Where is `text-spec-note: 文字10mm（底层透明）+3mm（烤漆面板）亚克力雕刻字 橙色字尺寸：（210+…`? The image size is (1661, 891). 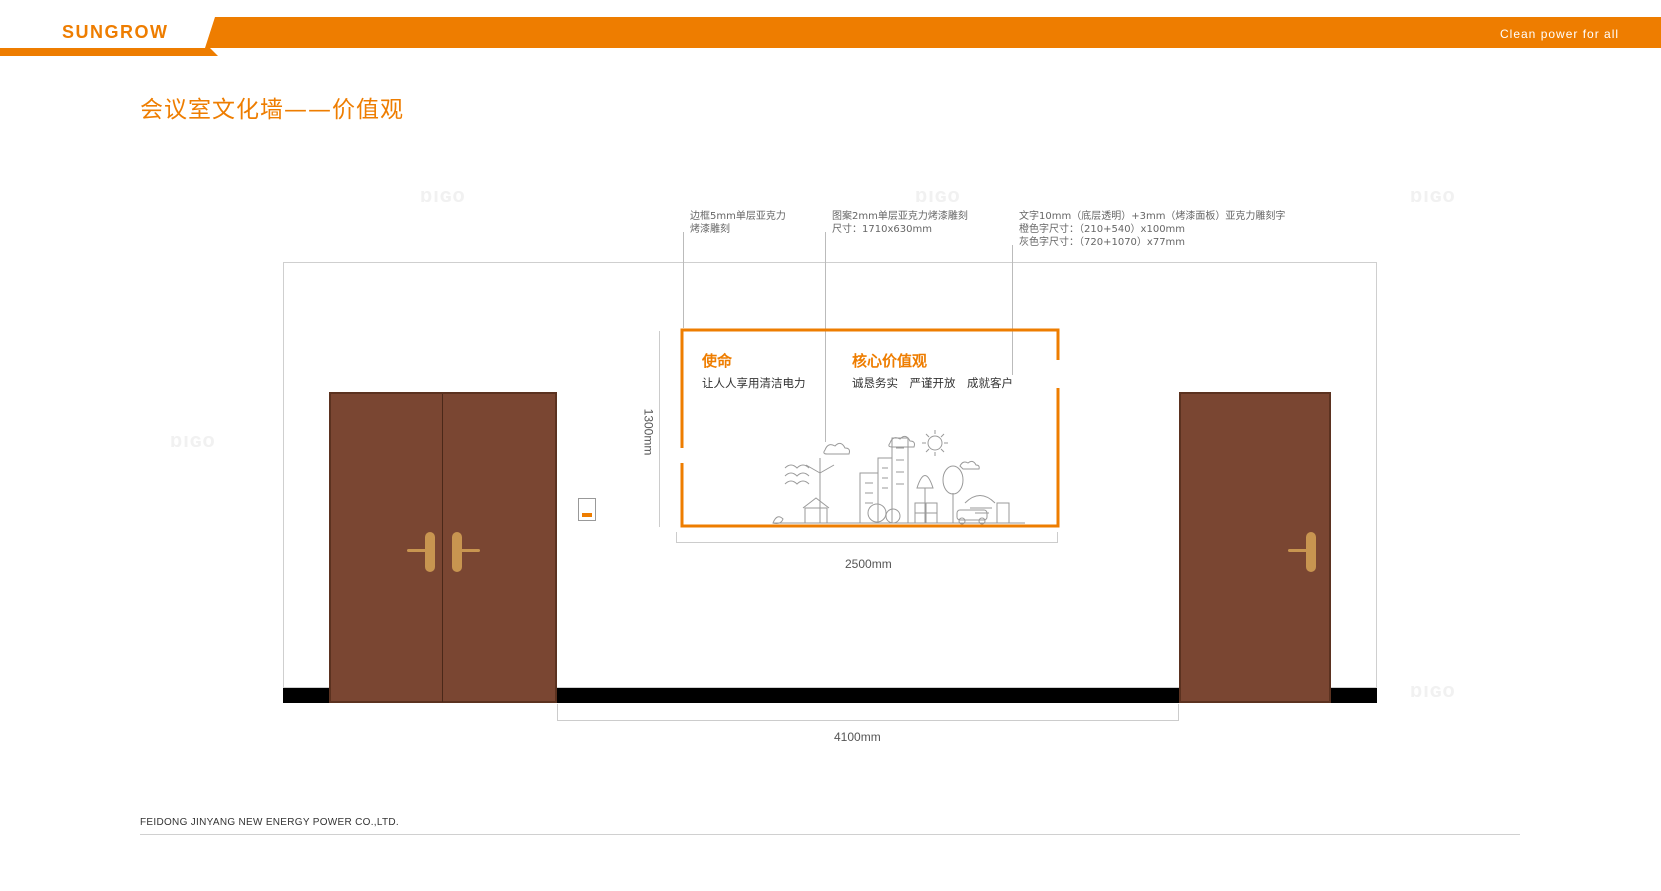
text-spec-note: 文字10mm（底层透明）+3mm（烤漆面板）亚克力雕刻字 橙色字尺寸：（210+… is located at coordinates (1152, 229).